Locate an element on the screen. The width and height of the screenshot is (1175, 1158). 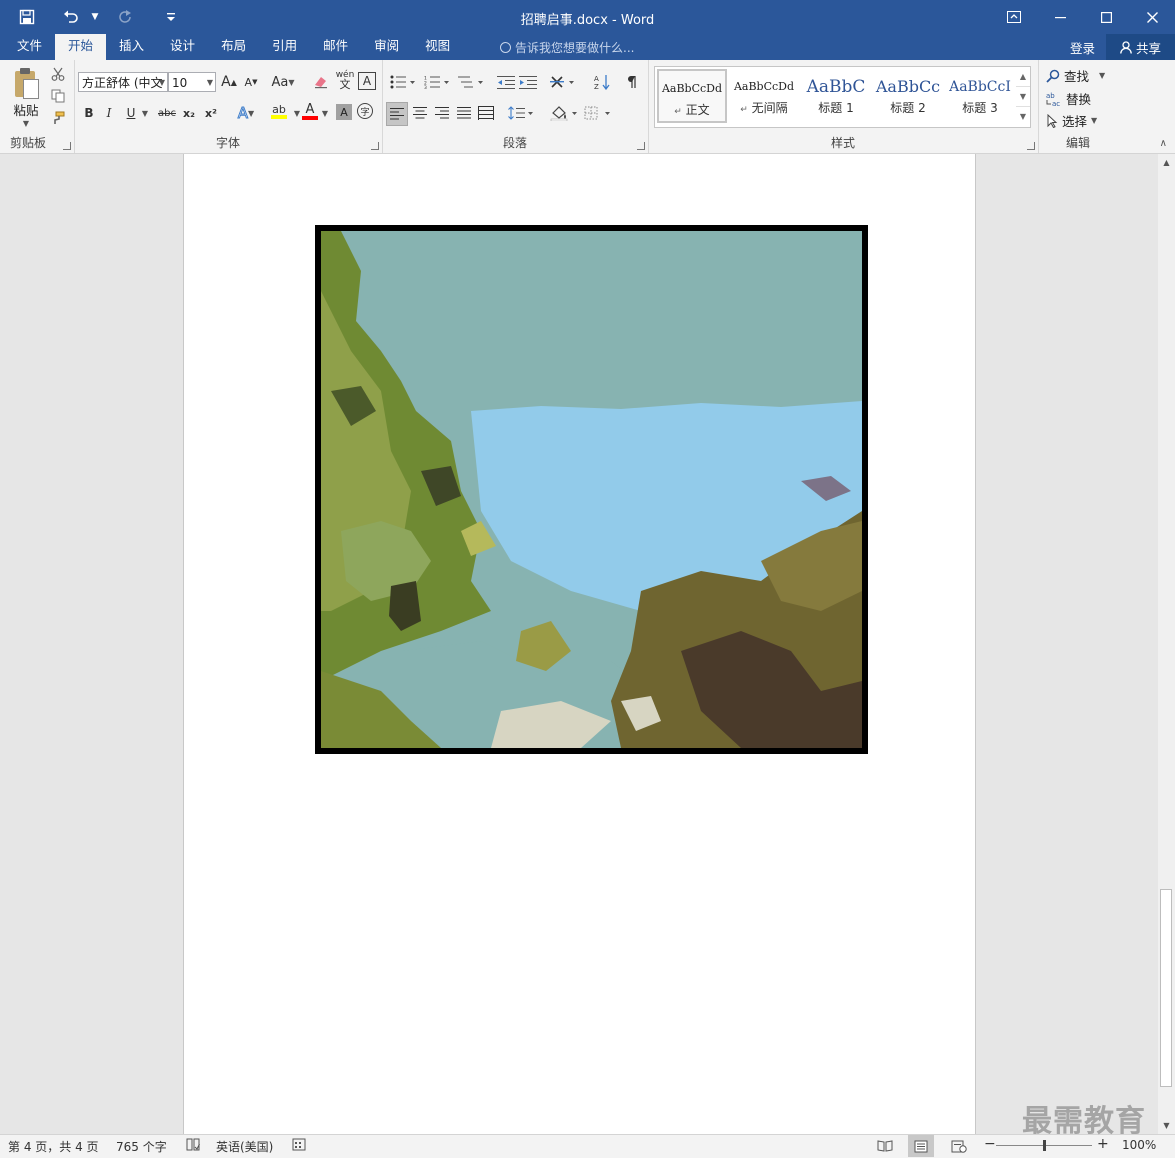
grow-font-button: A ▲ is located at coordinates (229, 82).